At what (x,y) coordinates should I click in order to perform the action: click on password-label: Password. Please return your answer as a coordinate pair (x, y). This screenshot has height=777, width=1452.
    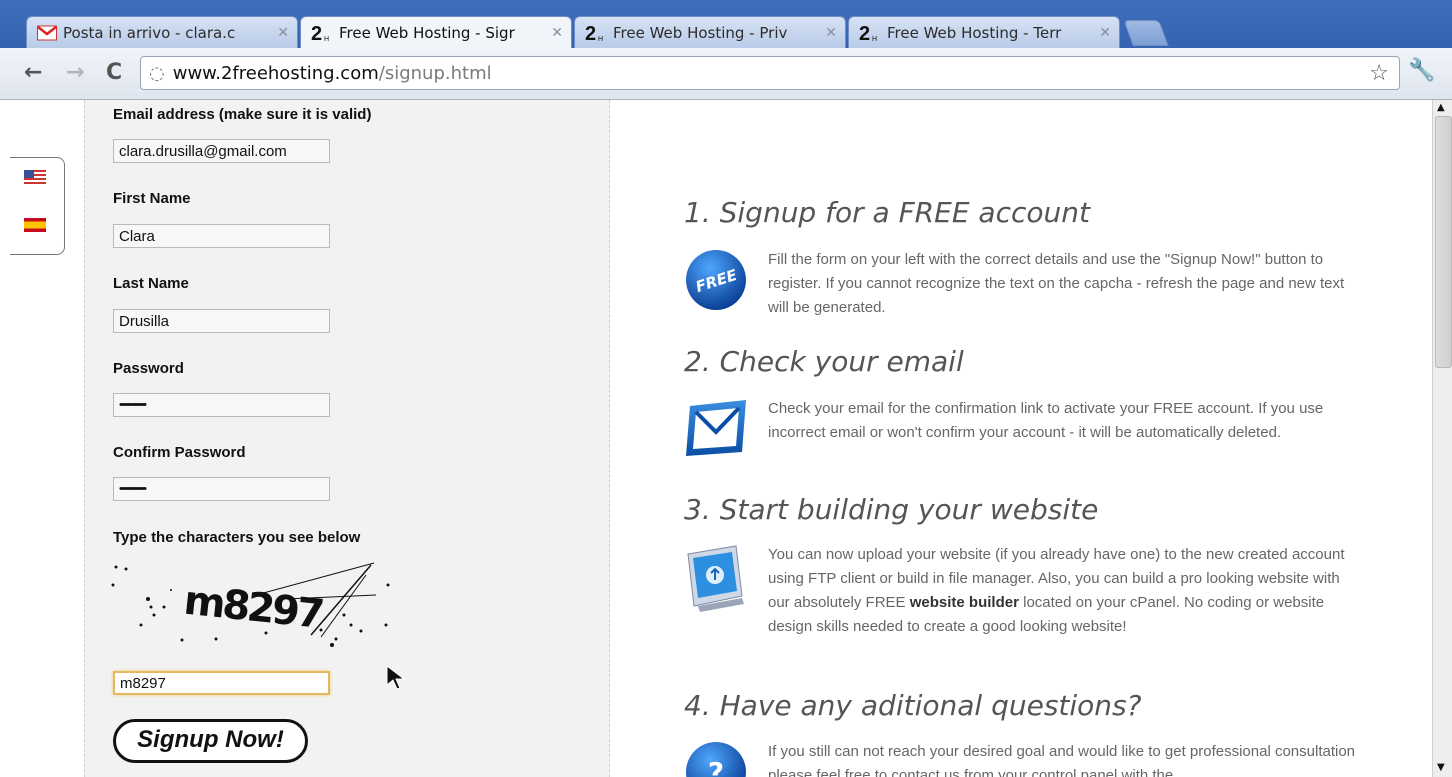
    Looking at the image, I should click on (148, 368).